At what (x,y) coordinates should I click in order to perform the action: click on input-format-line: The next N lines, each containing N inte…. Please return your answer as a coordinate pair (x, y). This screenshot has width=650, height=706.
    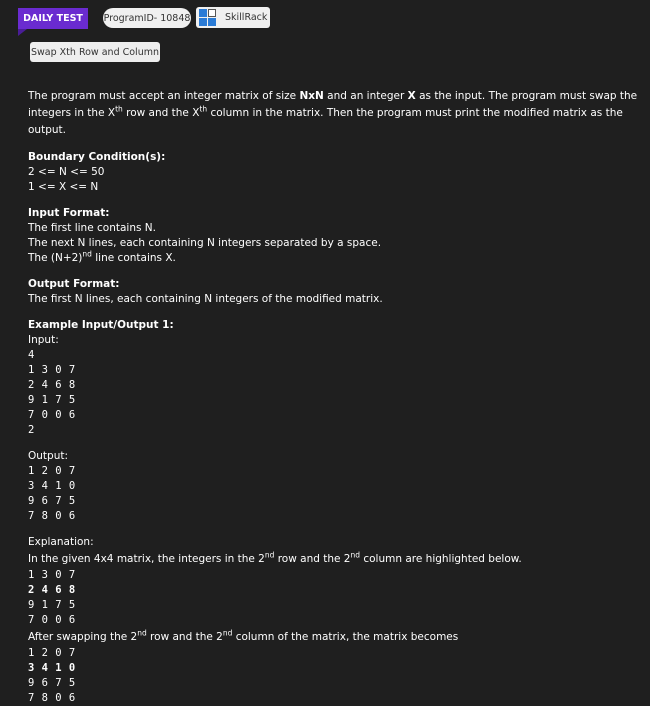
    Looking at the image, I should click on (205, 243).